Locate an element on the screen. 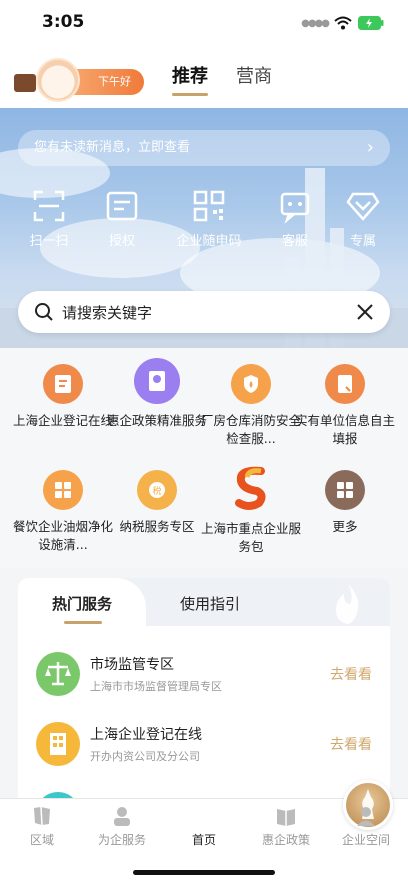 The image size is (408, 883). quick-authorize: 授权 is located at coordinates (122, 218).